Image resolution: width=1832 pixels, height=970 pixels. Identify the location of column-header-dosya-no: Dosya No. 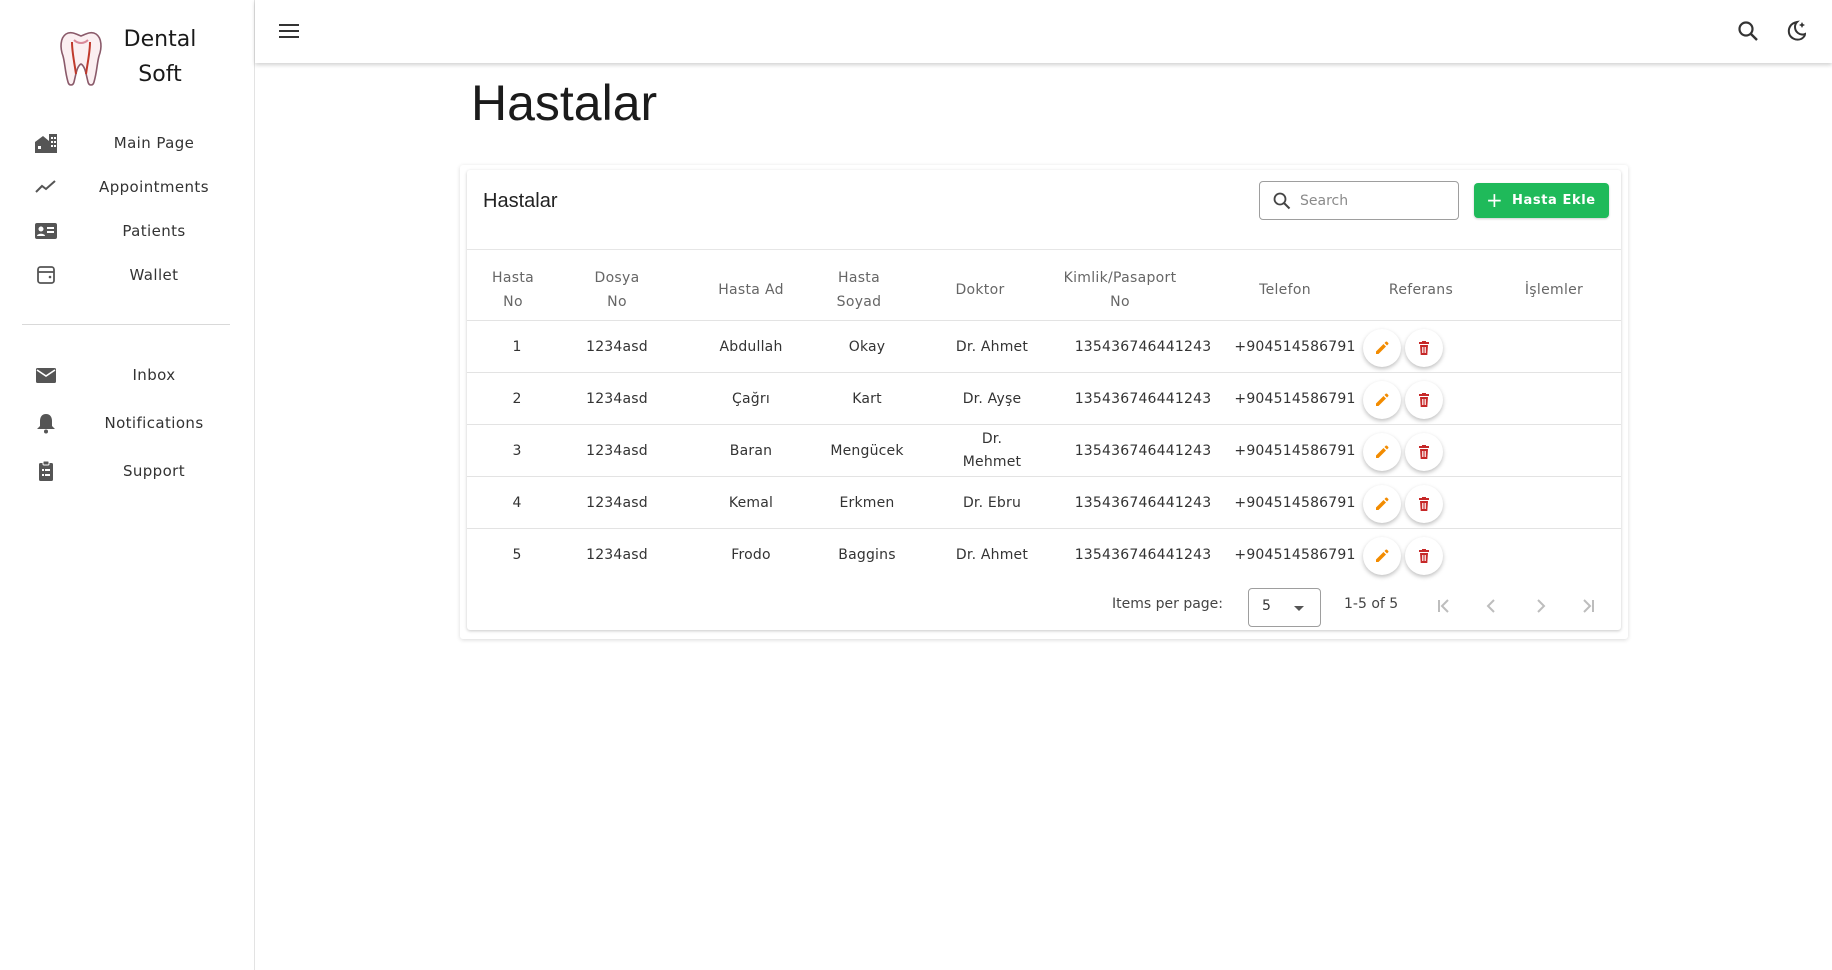
(617, 290).